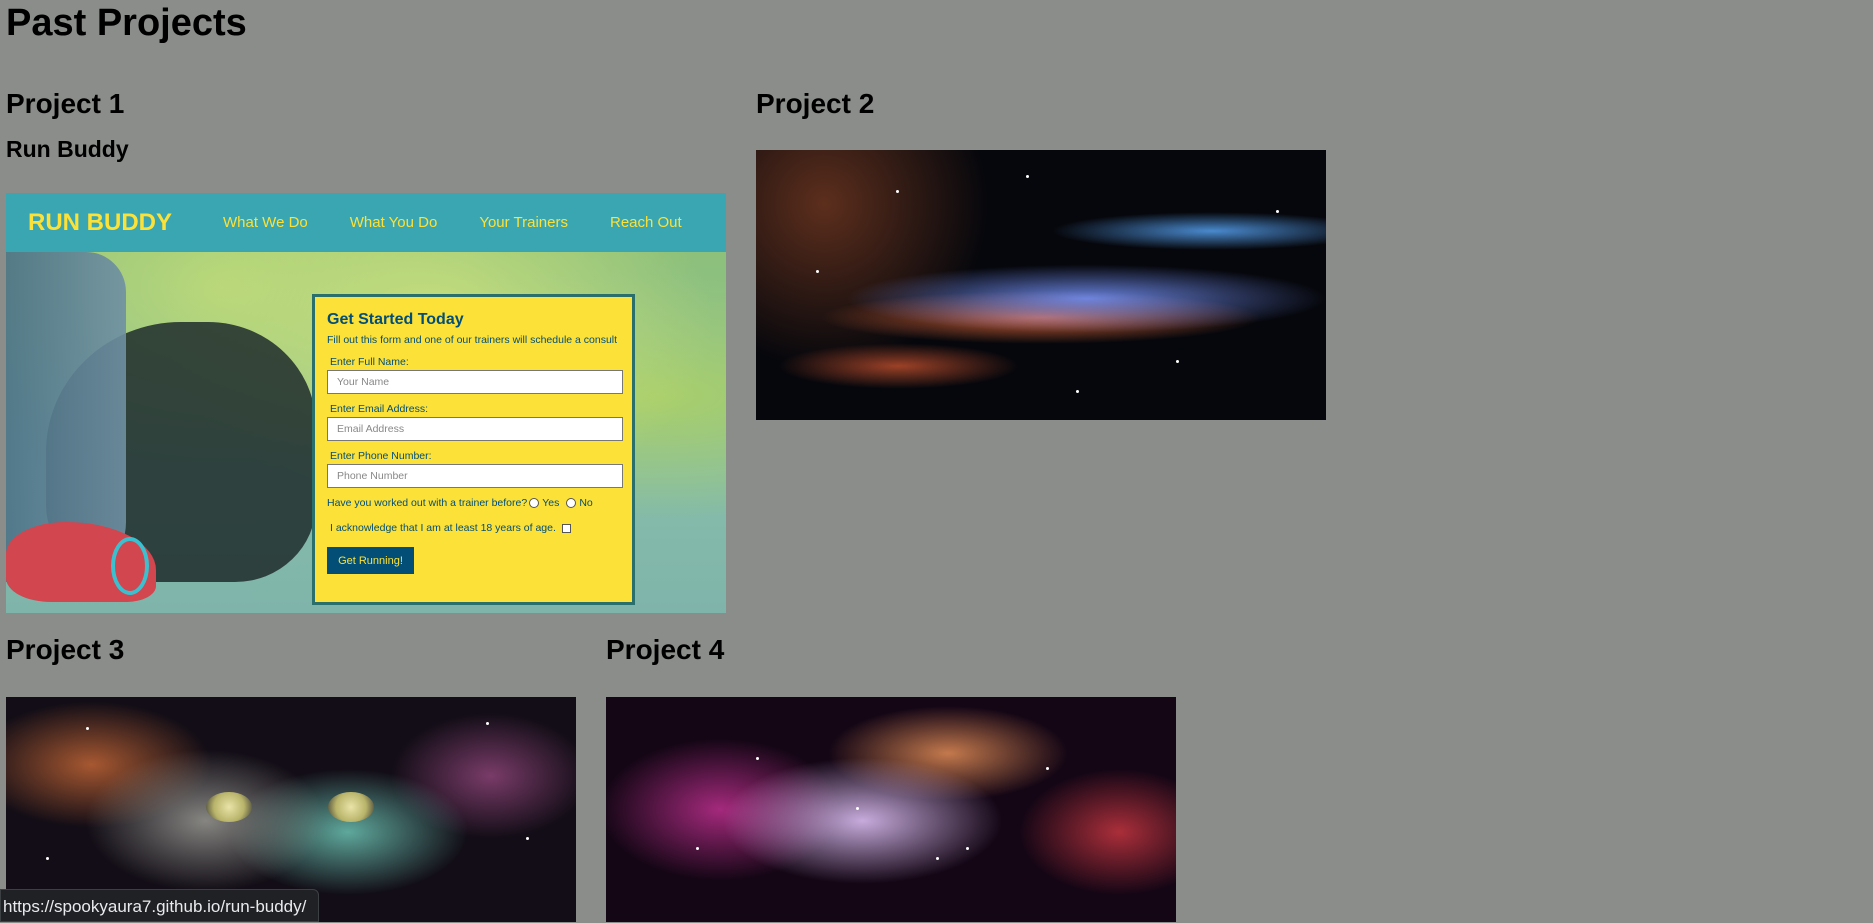  I want to click on project-4-galaxy-image, so click(891, 809).